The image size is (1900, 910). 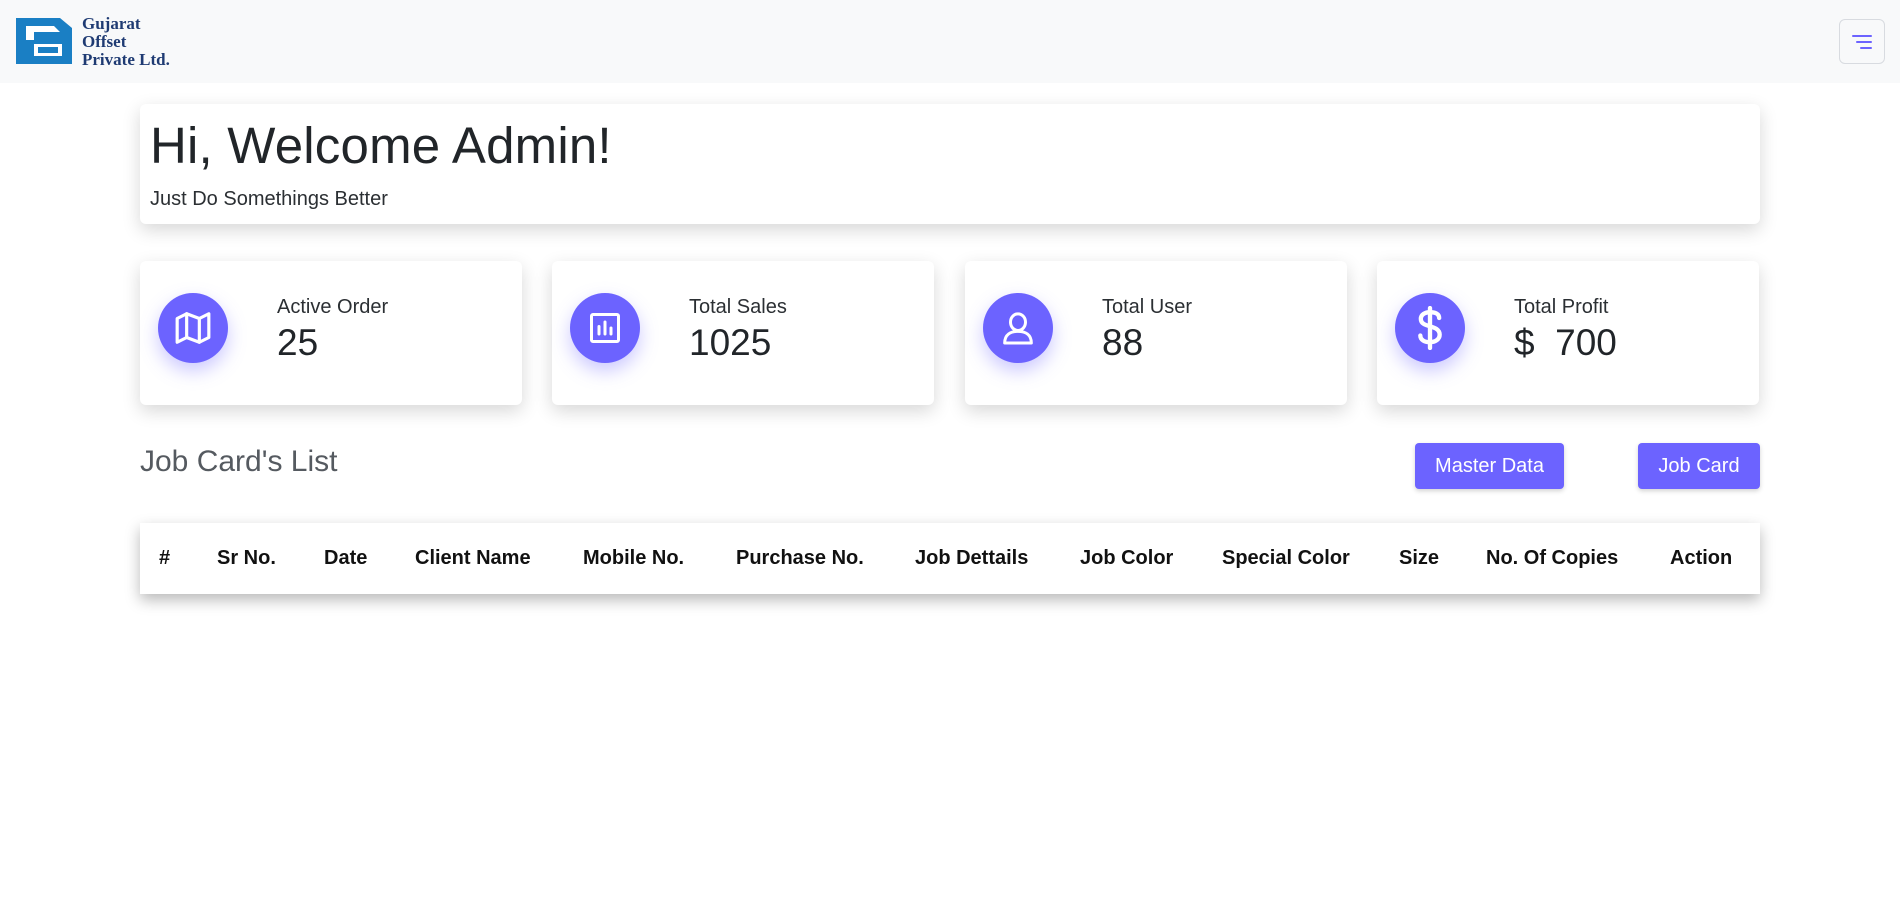 I want to click on column-header-date: Date, so click(x=345, y=558).